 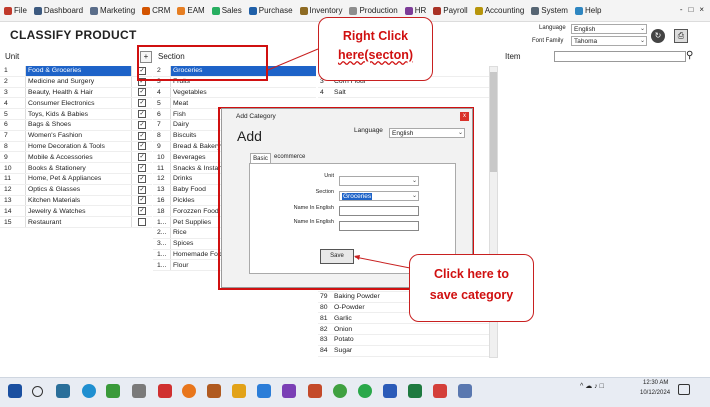 What do you see at coordinates (404, 93) in the screenshot?
I see `item-row: 4 Salt` at bounding box center [404, 93].